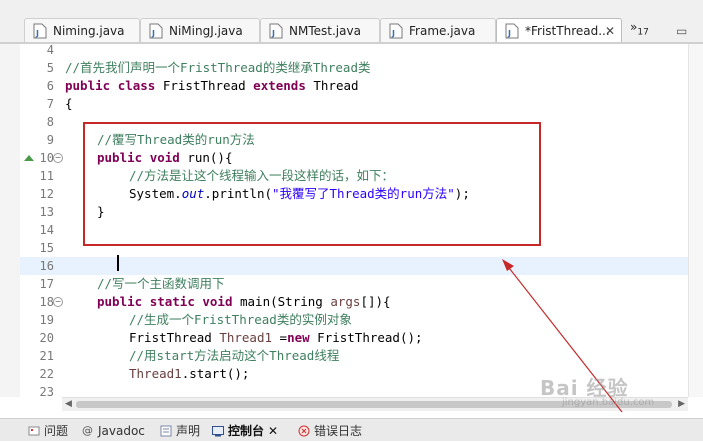 This screenshot has width=703, height=442. What do you see at coordinates (354, 356) in the screenshot?
I see `code-line-21: 21 //用start方法启动这个Thread线程` at bounding box center [354, 356].